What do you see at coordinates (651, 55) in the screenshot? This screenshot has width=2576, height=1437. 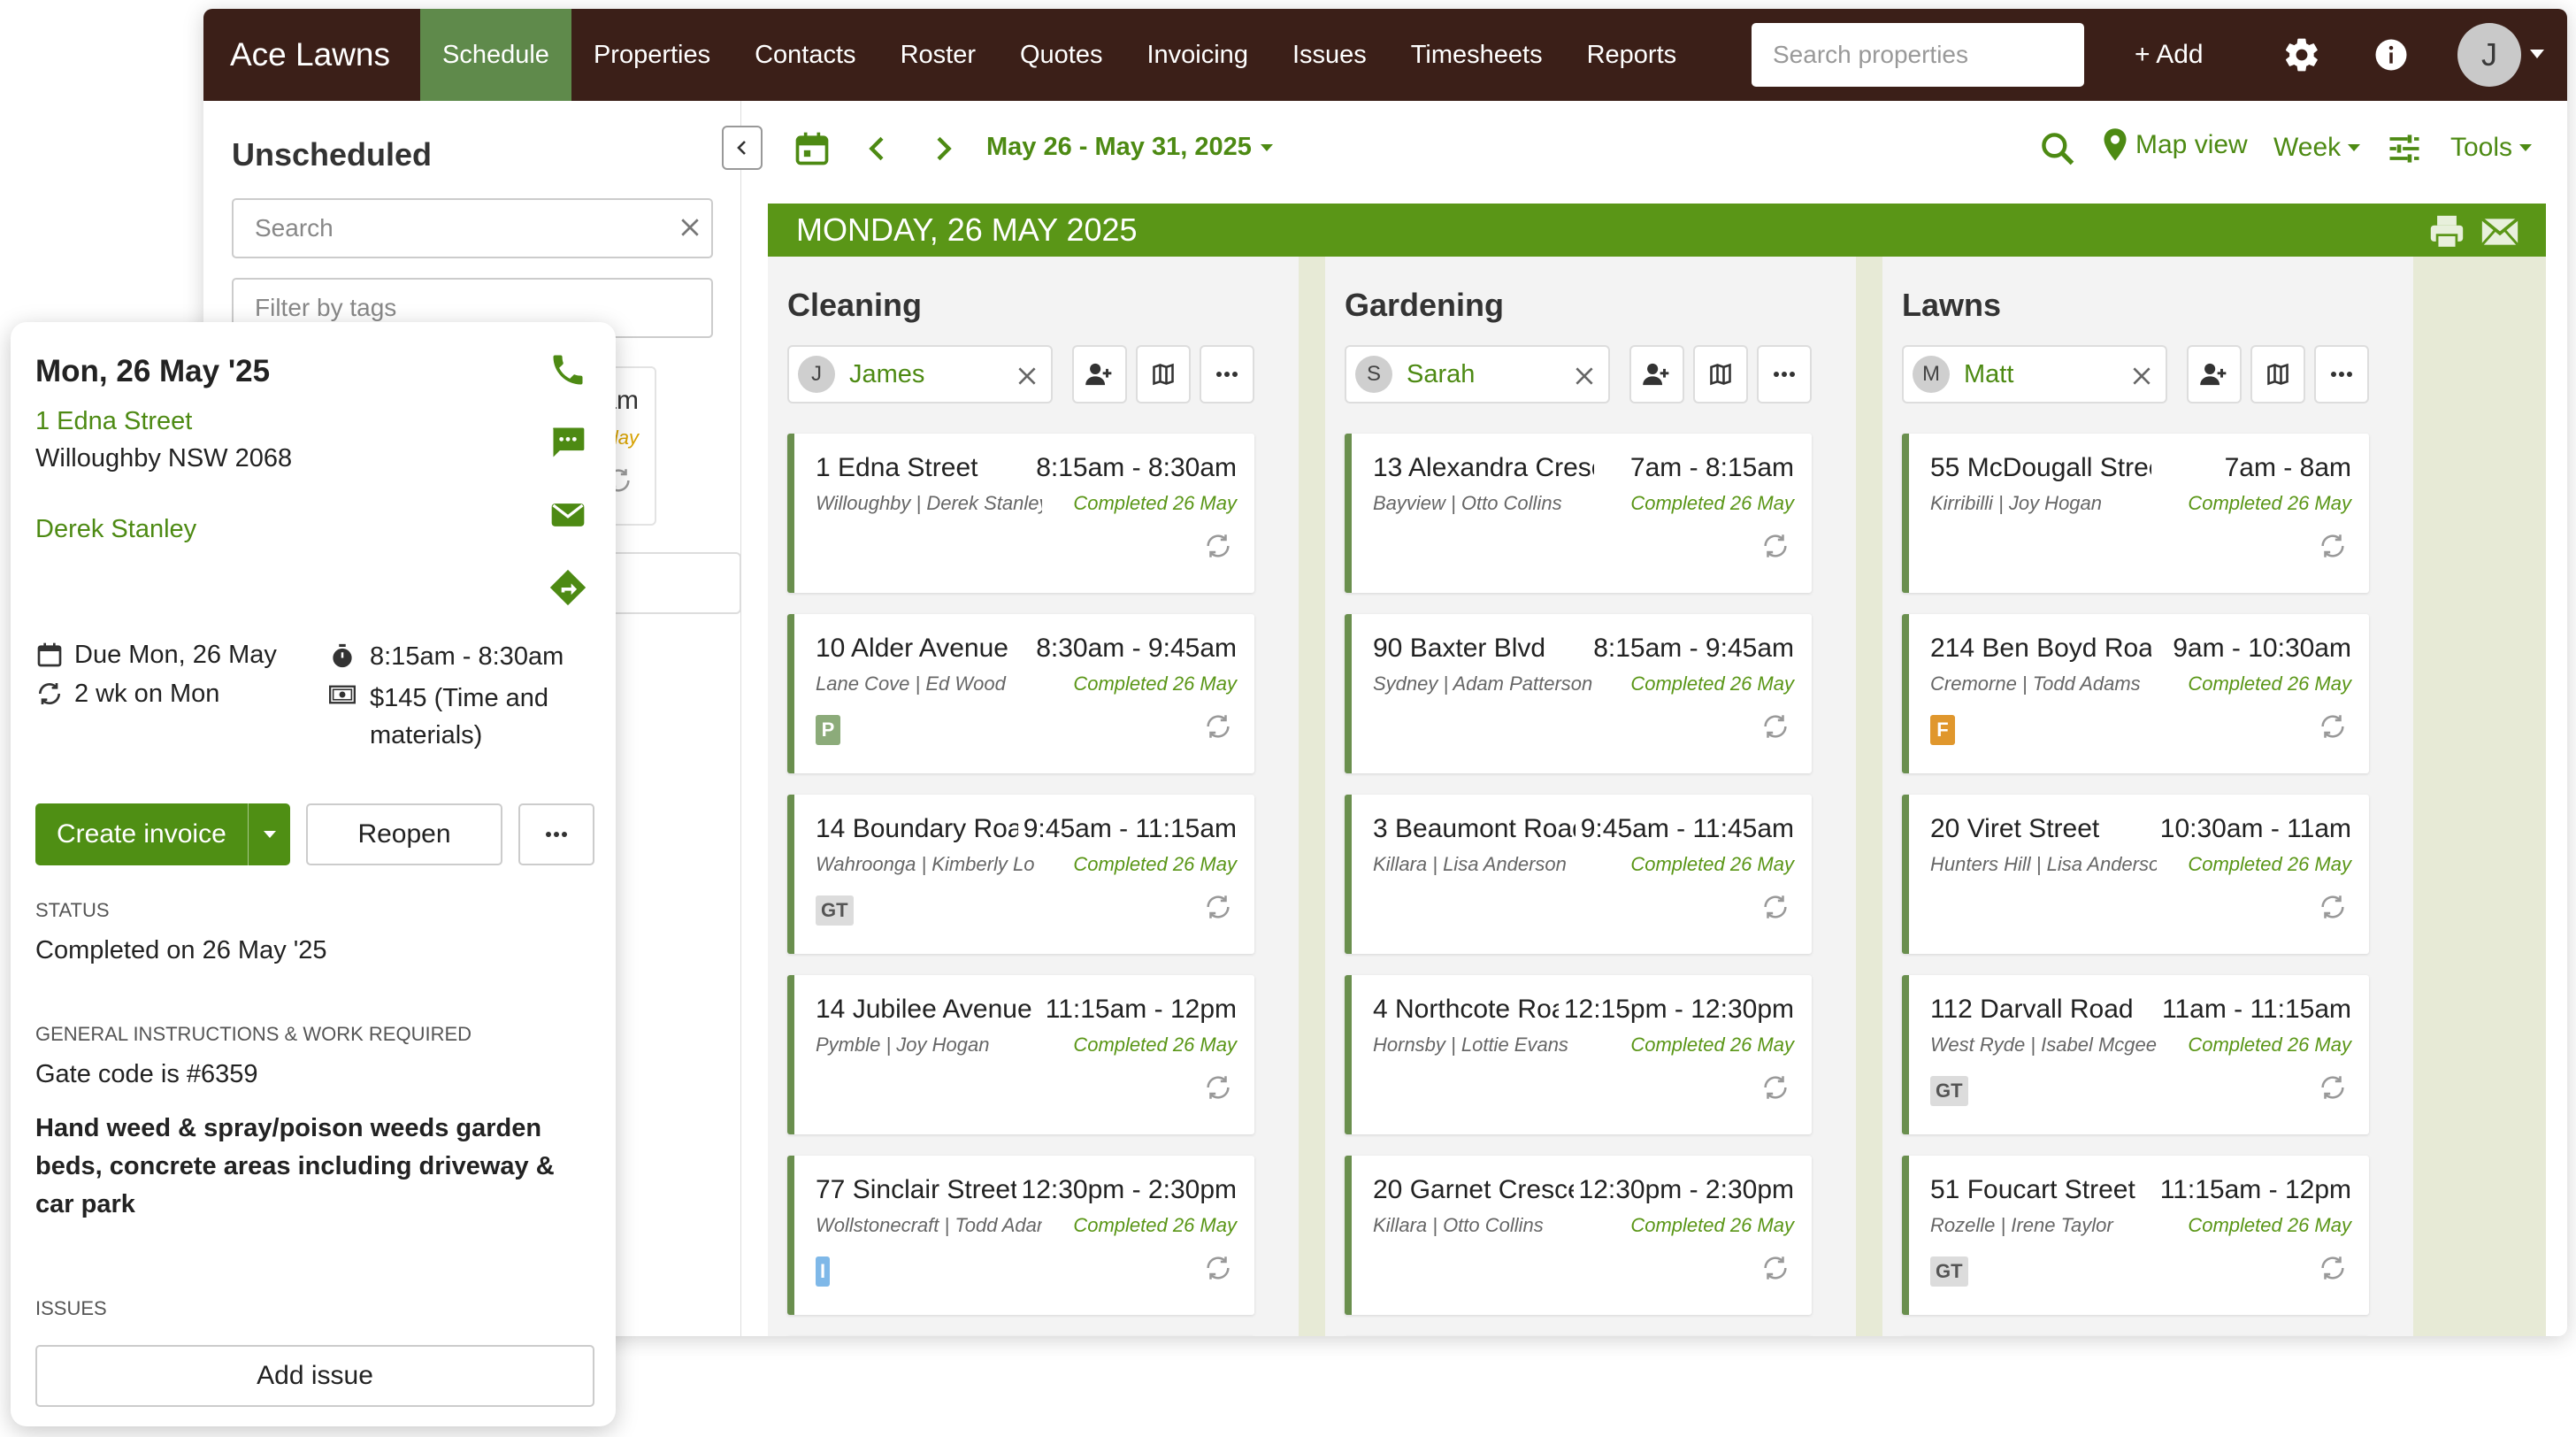 I see `nav-properties: Properties` at bounding box center [651, 55].